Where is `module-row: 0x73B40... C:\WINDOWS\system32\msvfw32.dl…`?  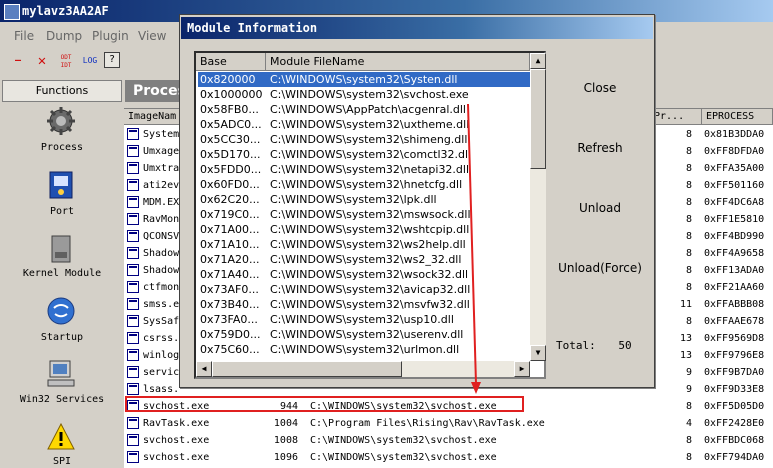 module-row: 0x73B40... C:\WINDOWS\system32\msvfw32.dl… is located at coordinates (364, 304).